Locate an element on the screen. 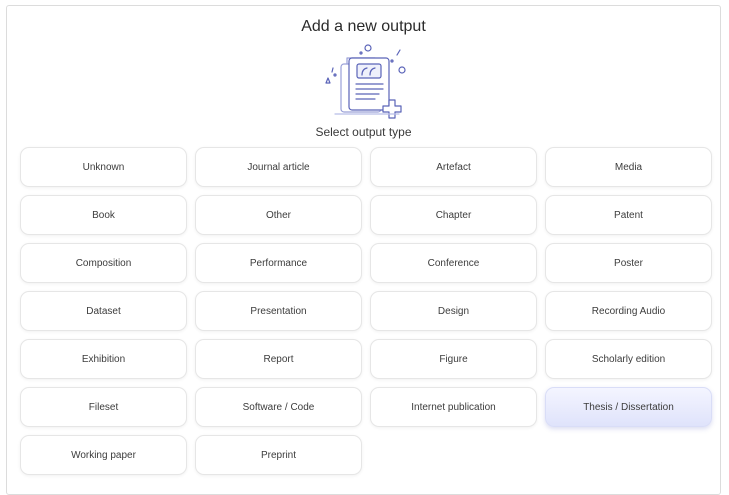 The height and width of the screenshot is (495, 729). output-type-label: Thesis / Dissertation is located at coordinates (628, 407).